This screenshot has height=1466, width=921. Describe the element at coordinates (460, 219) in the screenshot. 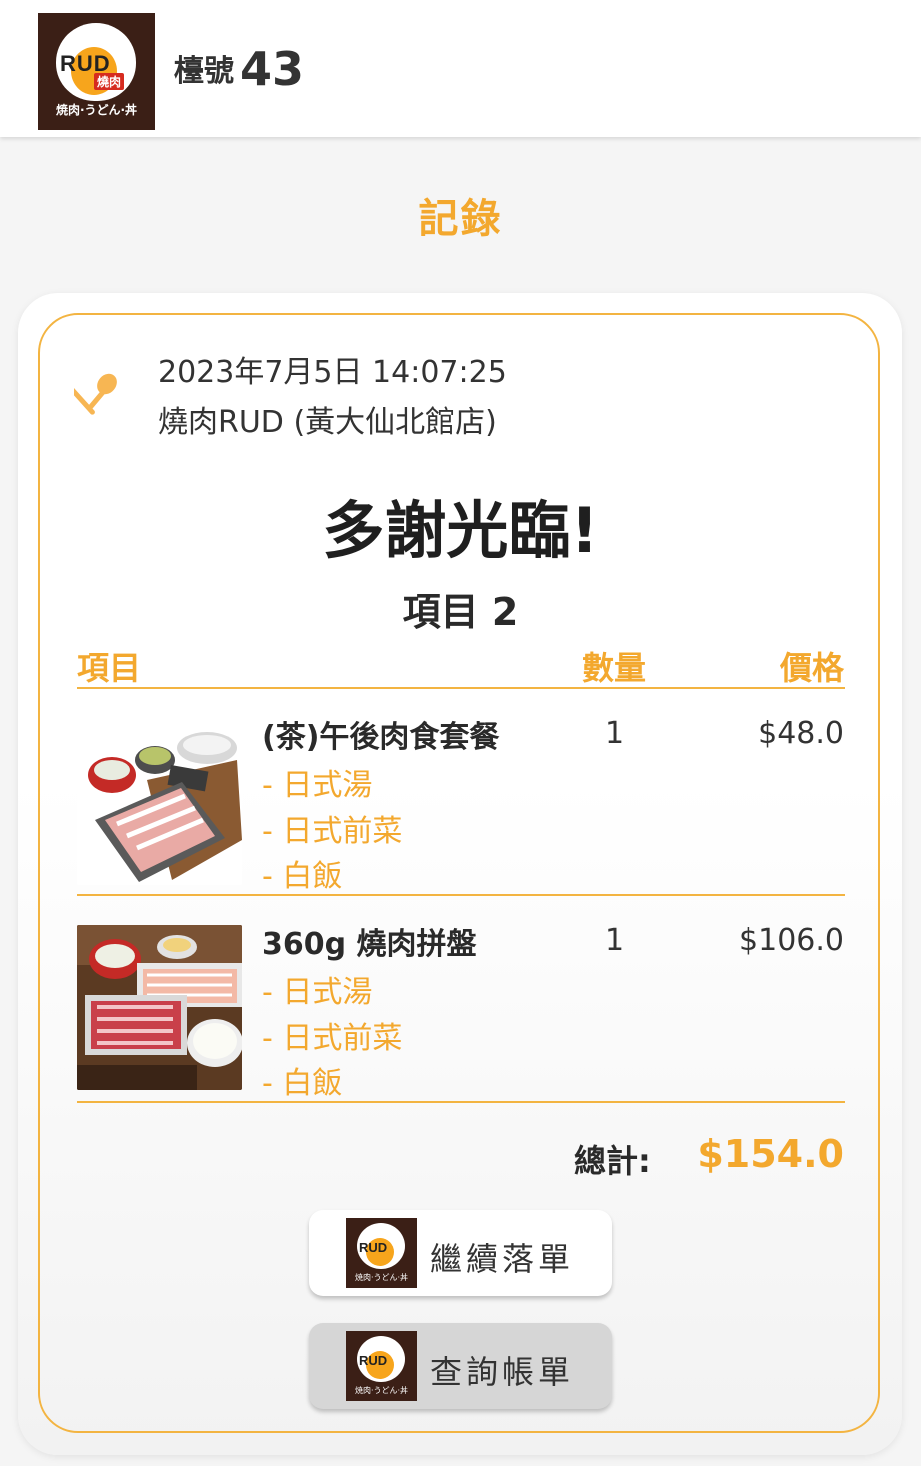

I see `page-title: 記錄` at that location.